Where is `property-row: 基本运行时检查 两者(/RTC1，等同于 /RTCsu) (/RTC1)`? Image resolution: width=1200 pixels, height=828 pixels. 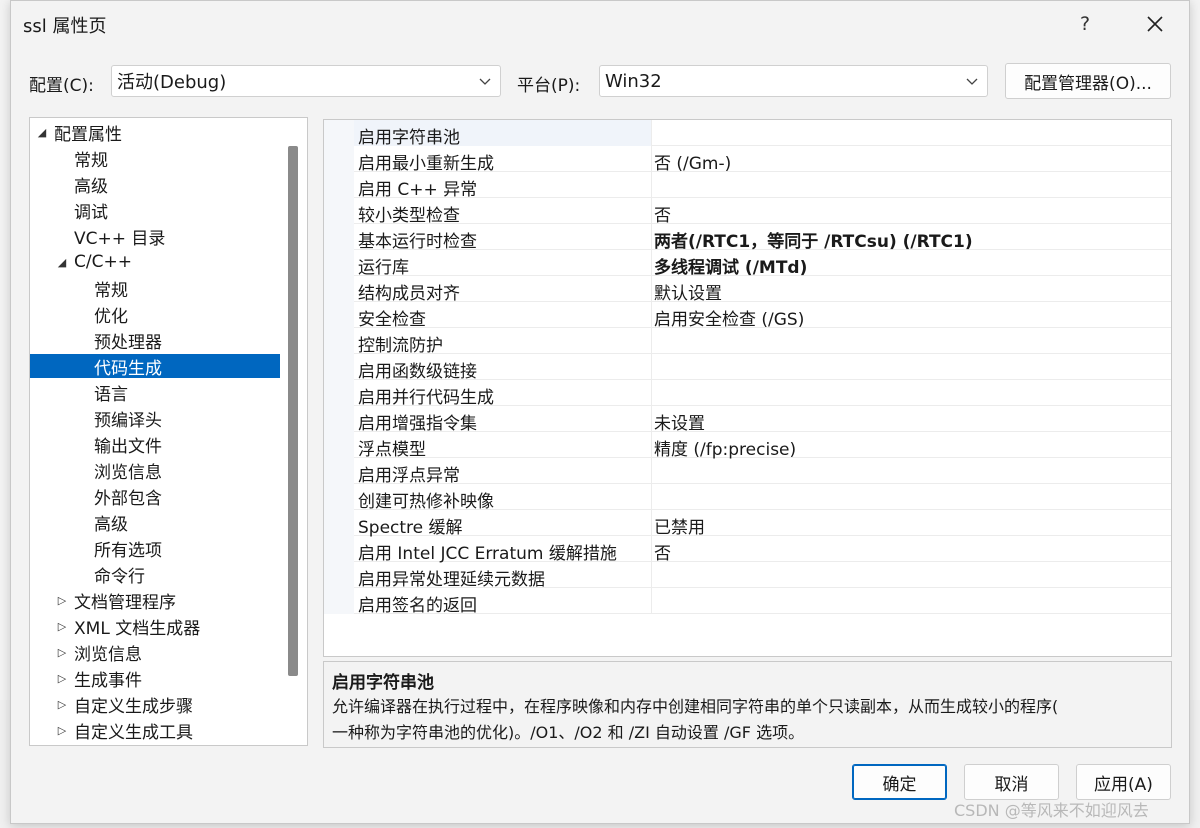
property-row: 基本运行时检查 两者(/RTC1，等同于 /RTCsu) (/RTC1) is located at coordinates (747, 238).